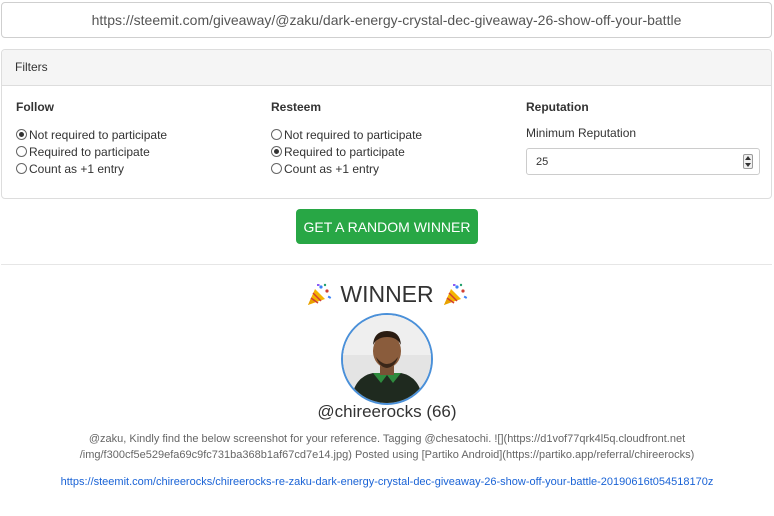 Image resolution: width=774 pixels, height=516 pixels. Describe the element at coordinates (643, 137) in the screenshot. I see `reputation-filter-group: Reputation Minimum Reputation 25` at that location.